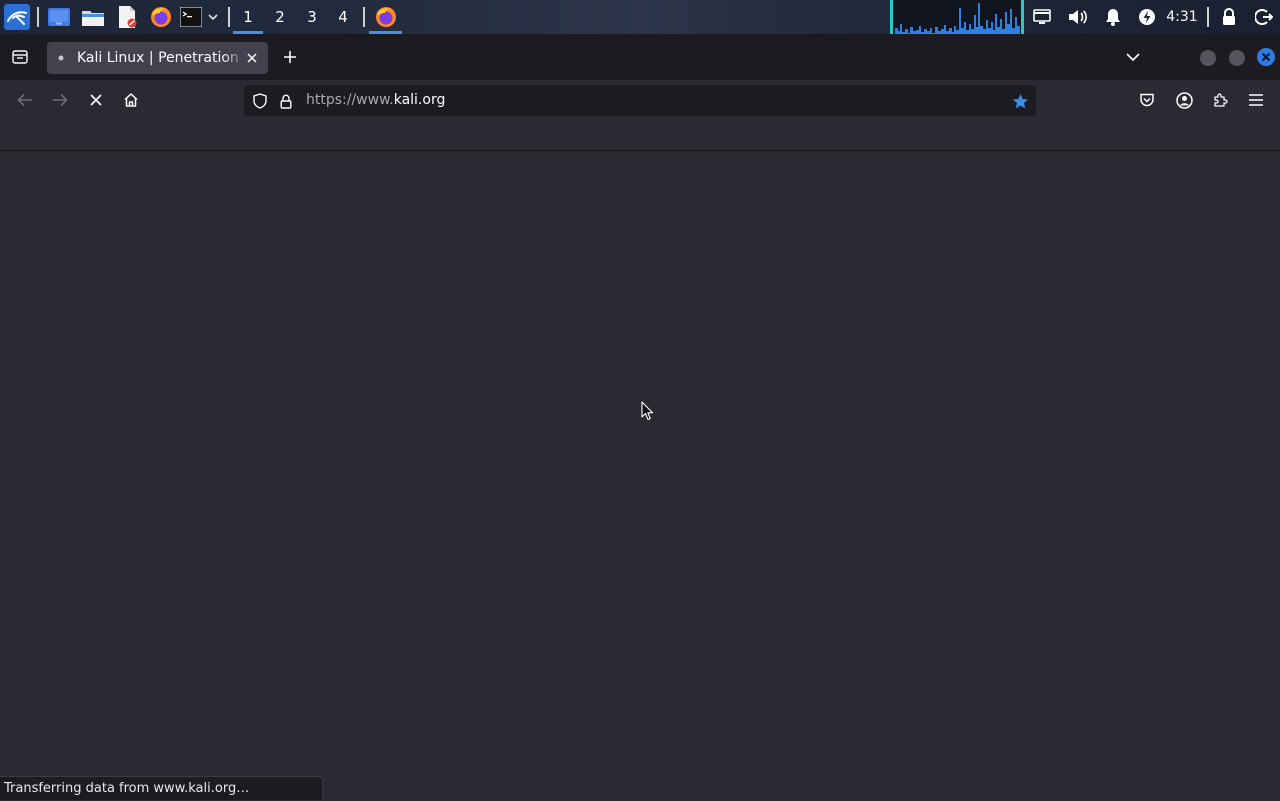  What do you see at coordinates (20, 57) in the screenshot?
I see `firefox-view-icon` at bounding box center [20, 57].